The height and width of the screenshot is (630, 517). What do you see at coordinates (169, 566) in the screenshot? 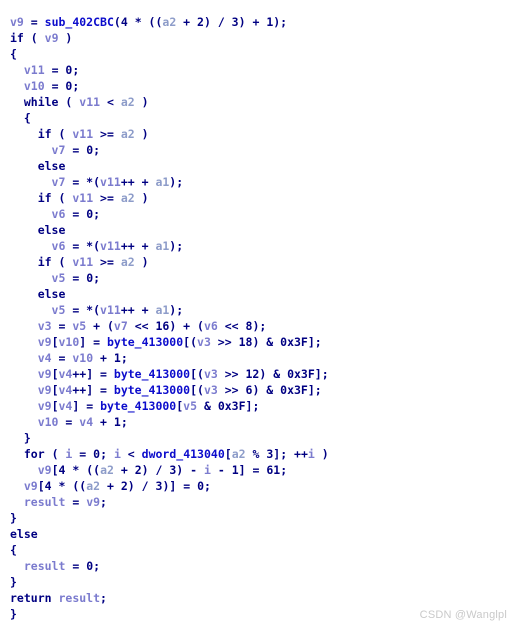
I see `code-line: result = 0;` at bounding box center [169, 566].